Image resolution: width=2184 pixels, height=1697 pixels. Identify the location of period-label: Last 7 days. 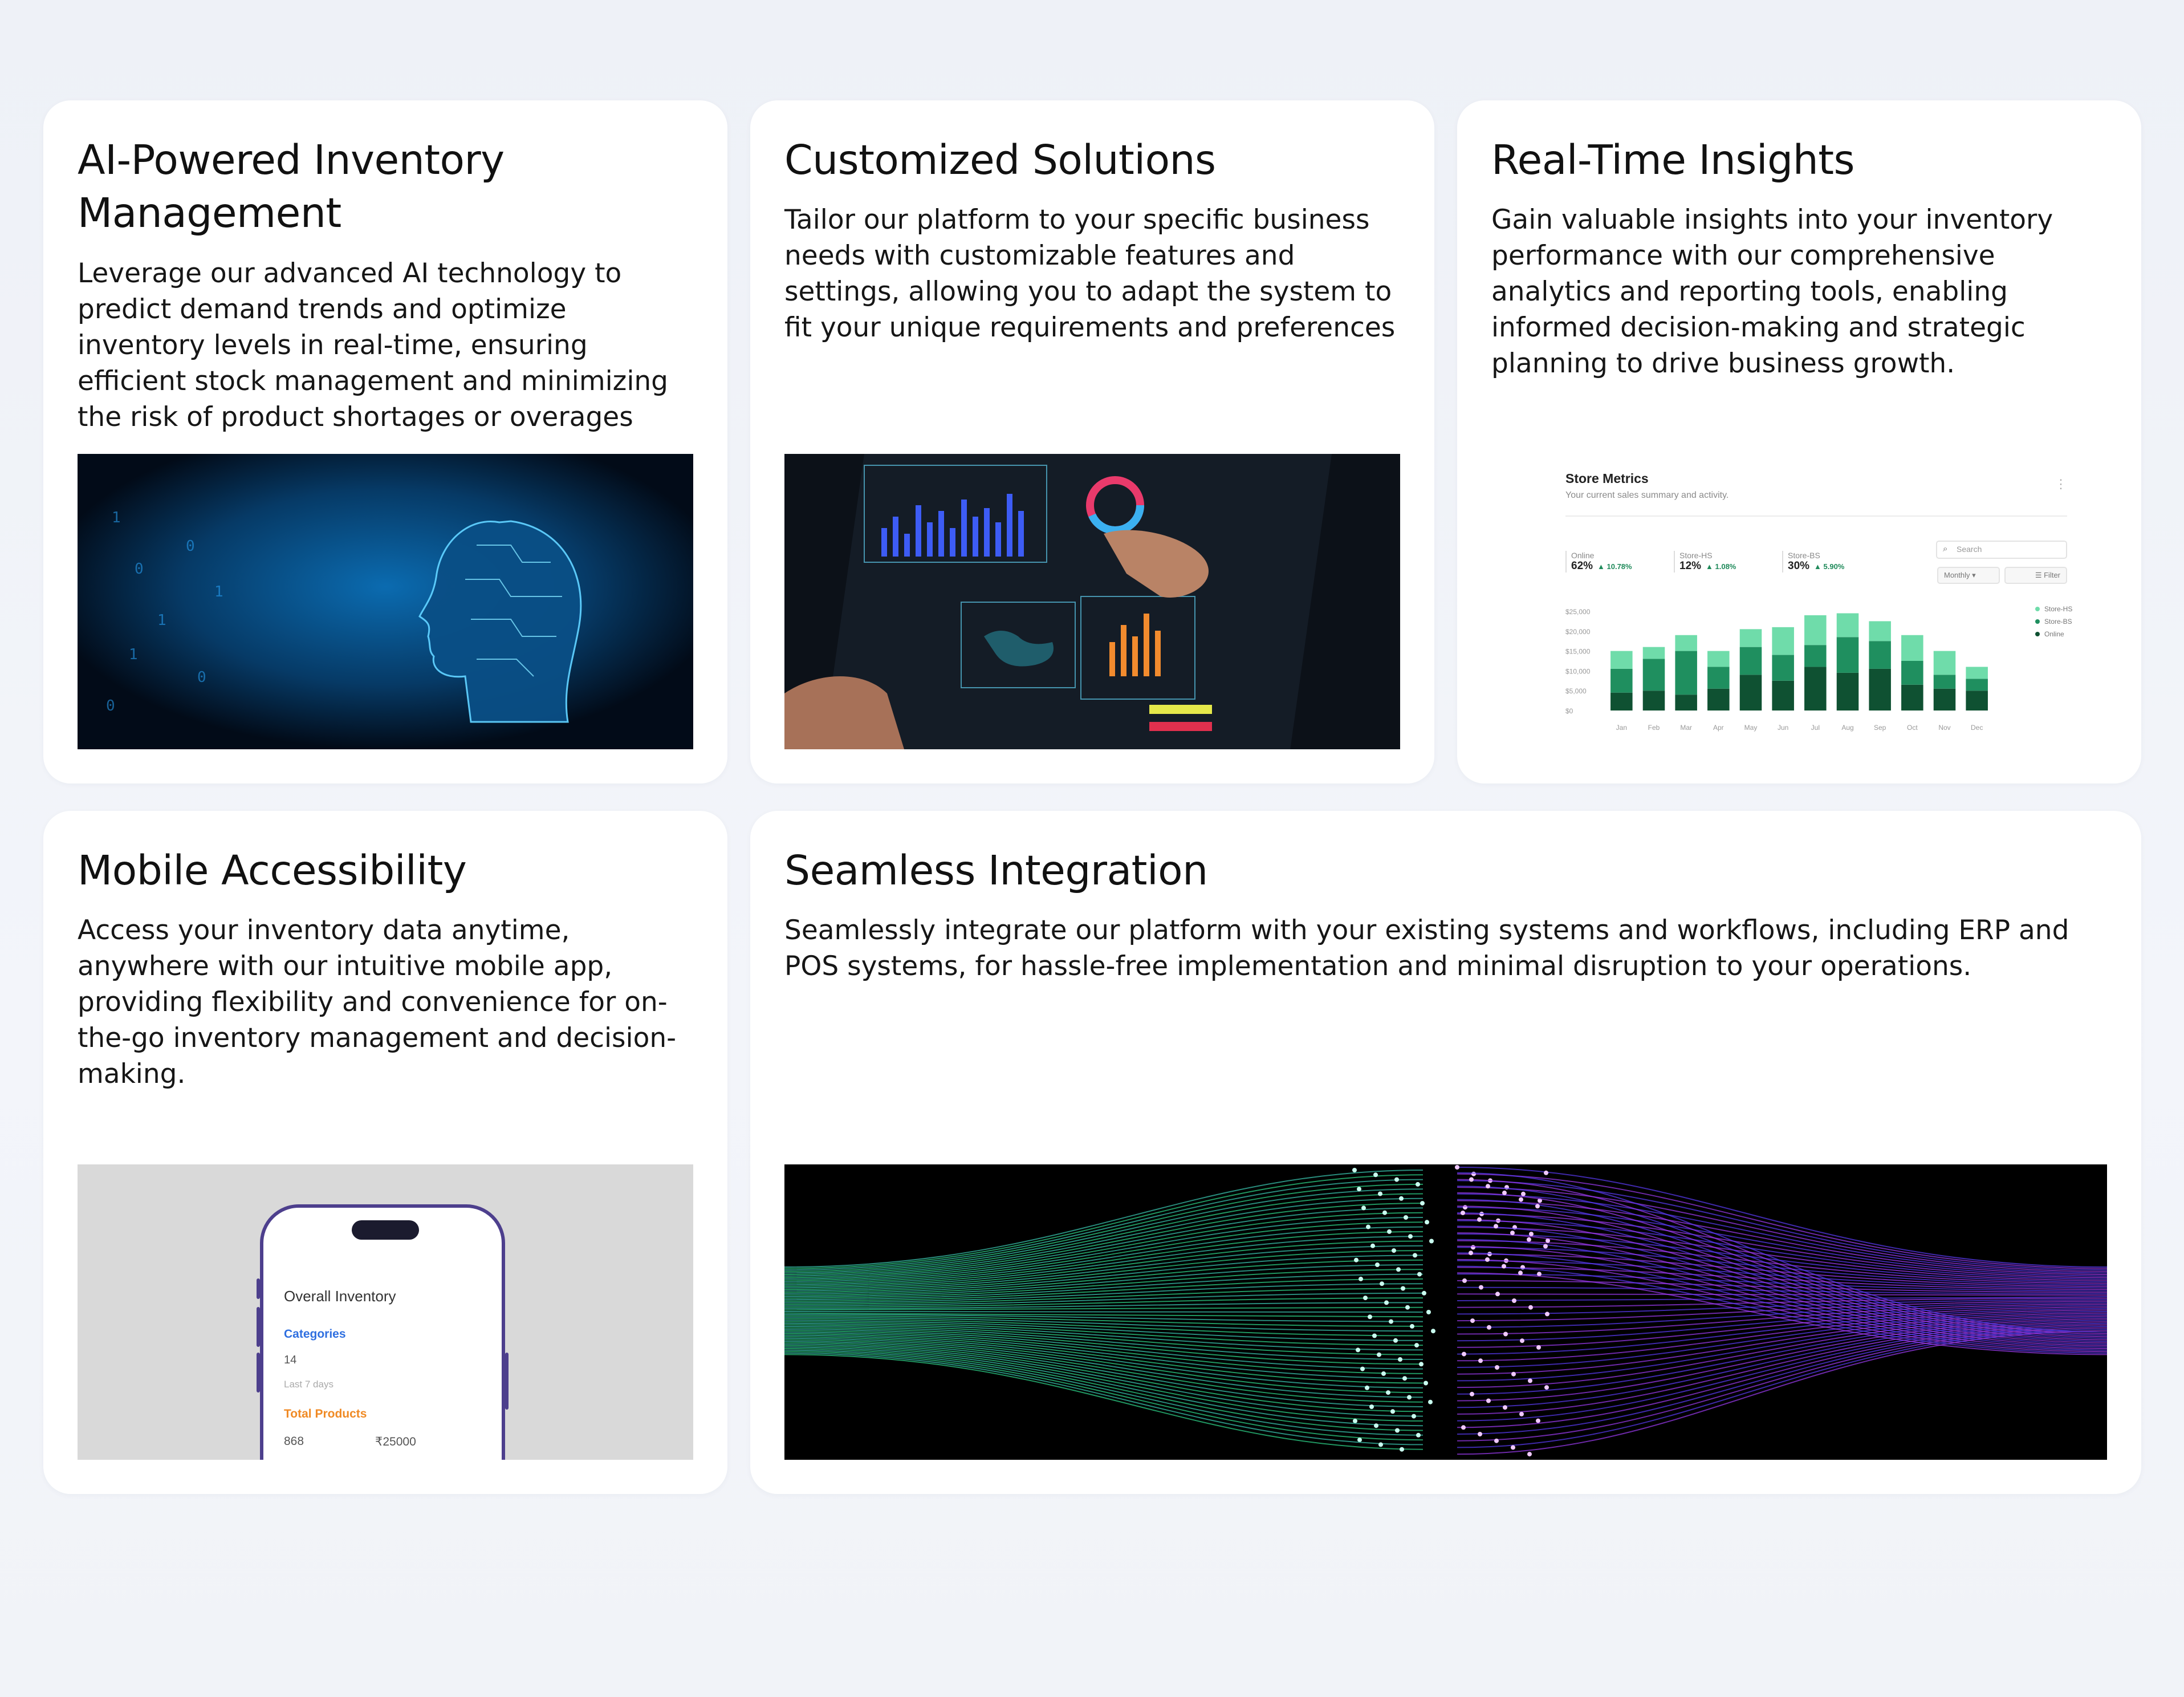
(309, 1384).